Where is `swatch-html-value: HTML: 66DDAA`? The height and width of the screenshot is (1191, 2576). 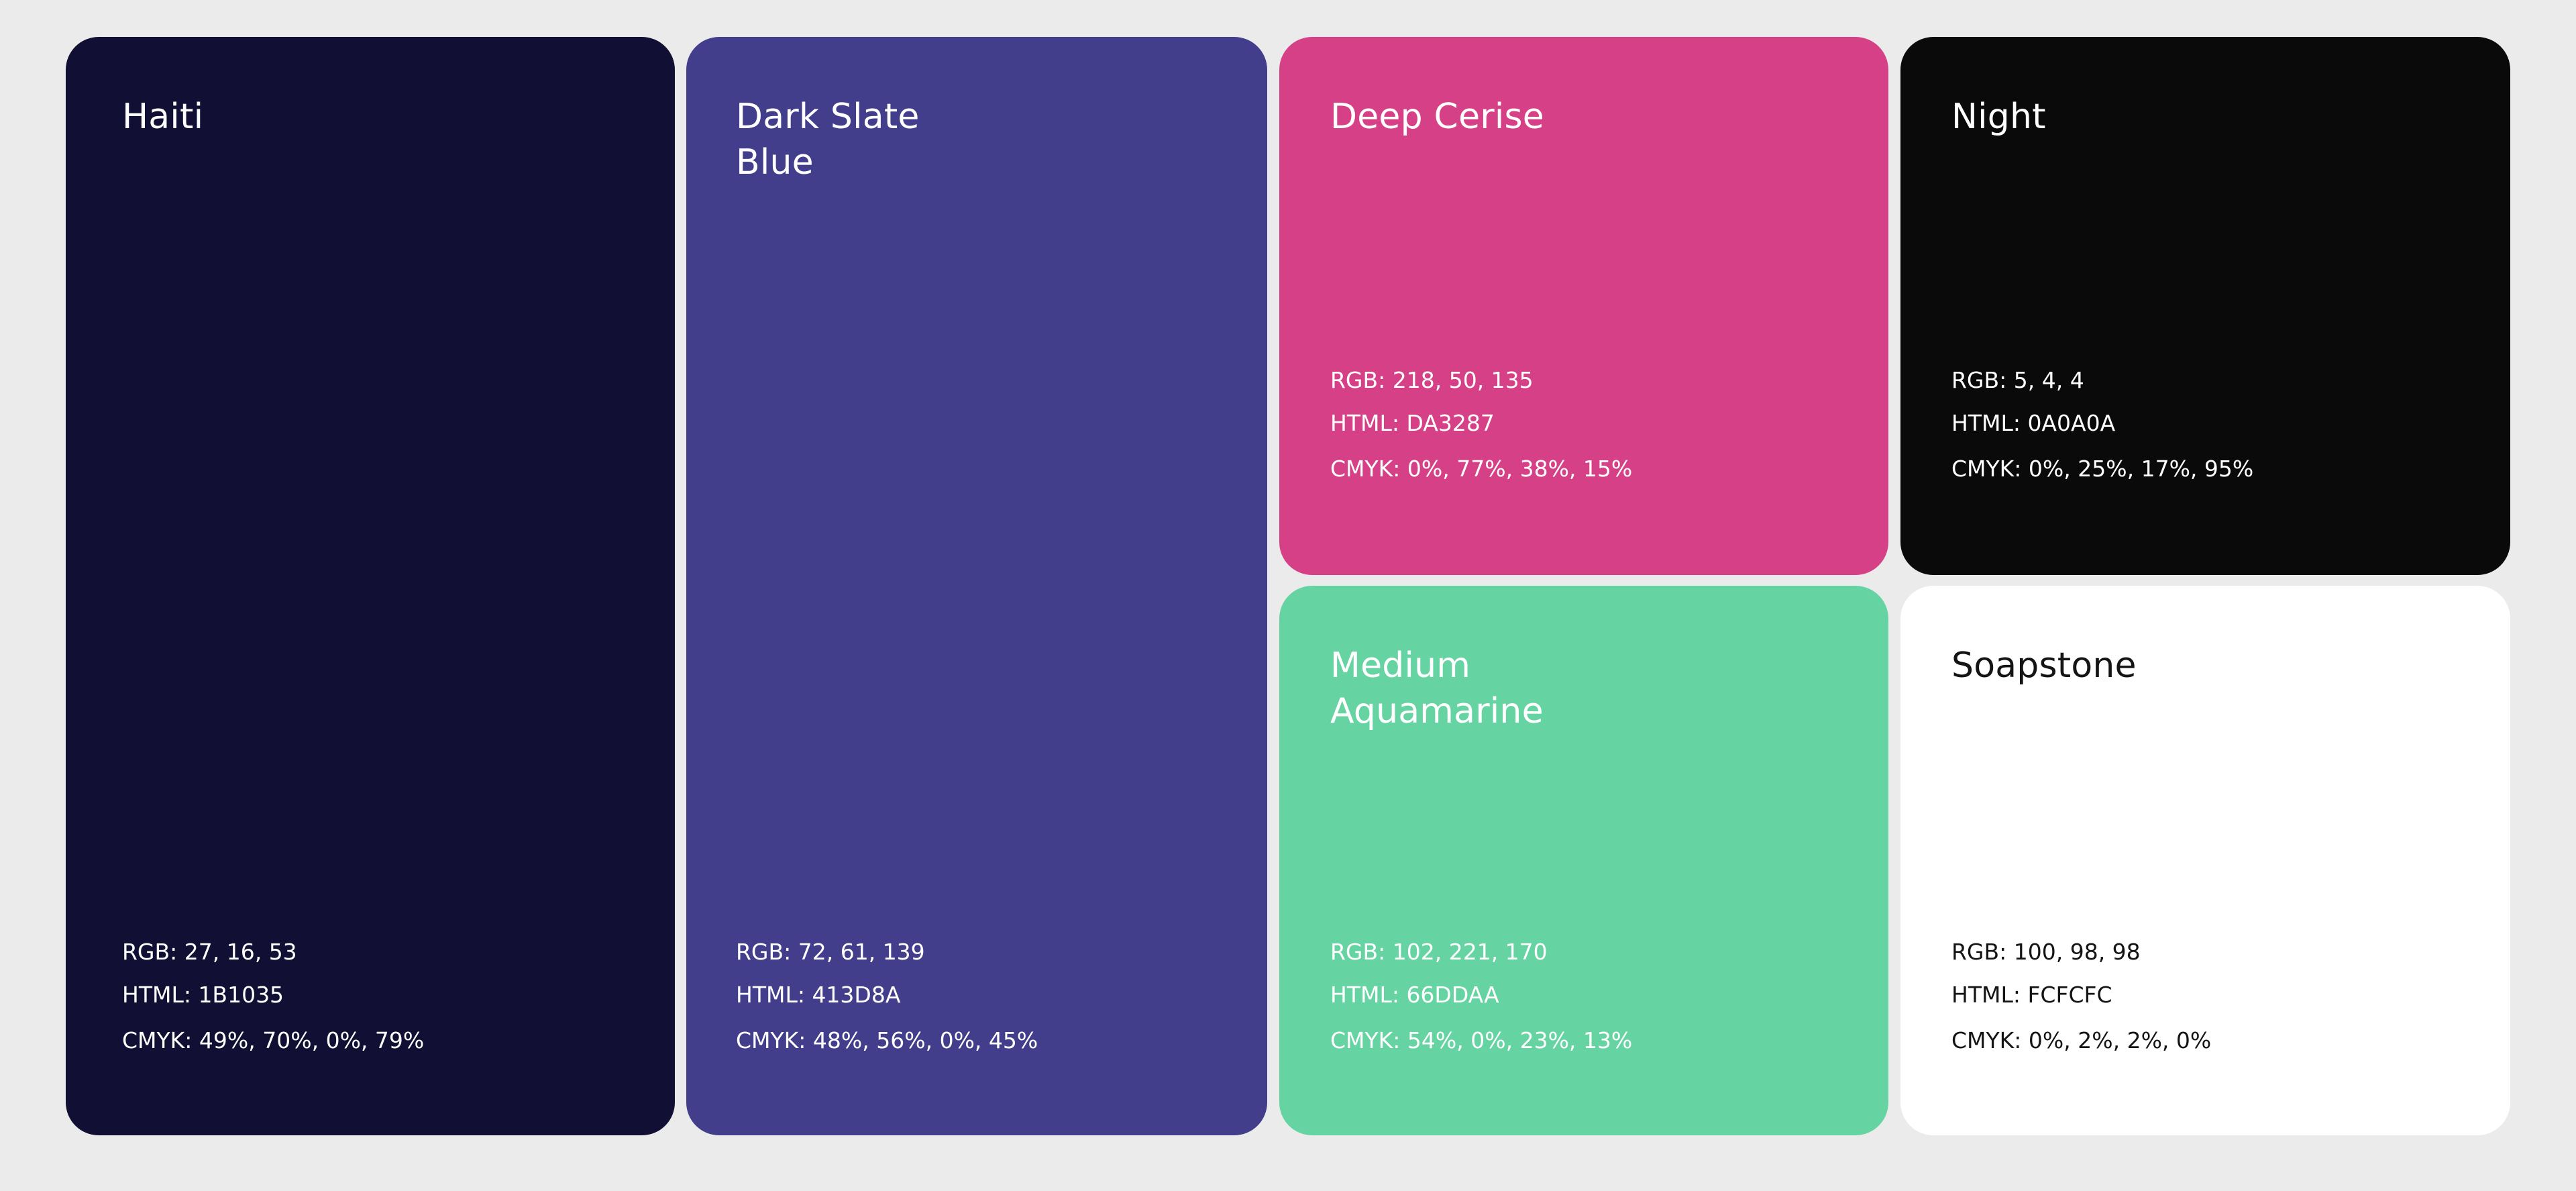 swatch-html-value: HTML: 66DDAA is located at coordinates (1414, 995).